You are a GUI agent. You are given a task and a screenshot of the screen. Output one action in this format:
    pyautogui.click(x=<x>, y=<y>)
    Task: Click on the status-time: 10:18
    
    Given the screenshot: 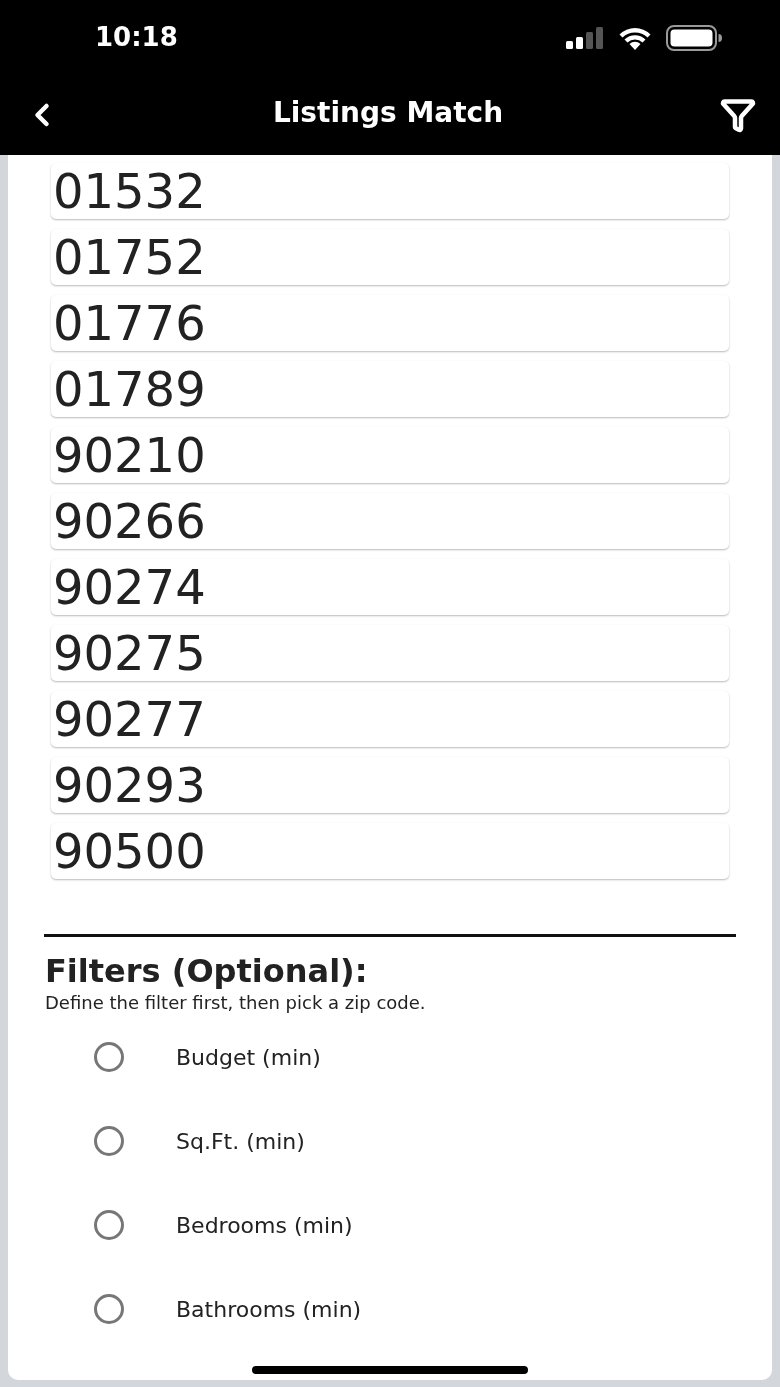 What is the action you would take?
    pyautogui.click(x=136, y=37)
    